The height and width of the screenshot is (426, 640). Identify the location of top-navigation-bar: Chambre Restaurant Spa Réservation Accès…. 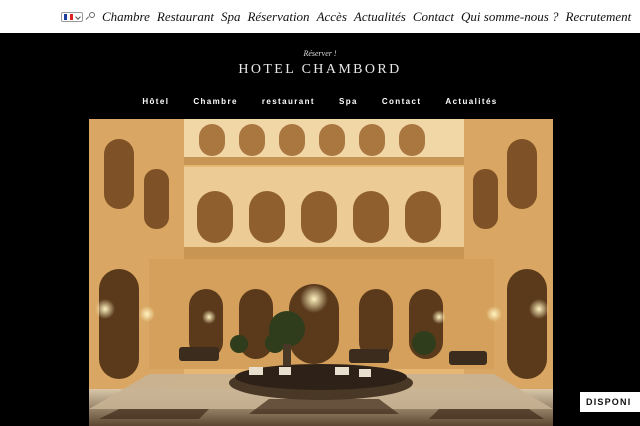
(320, 16).